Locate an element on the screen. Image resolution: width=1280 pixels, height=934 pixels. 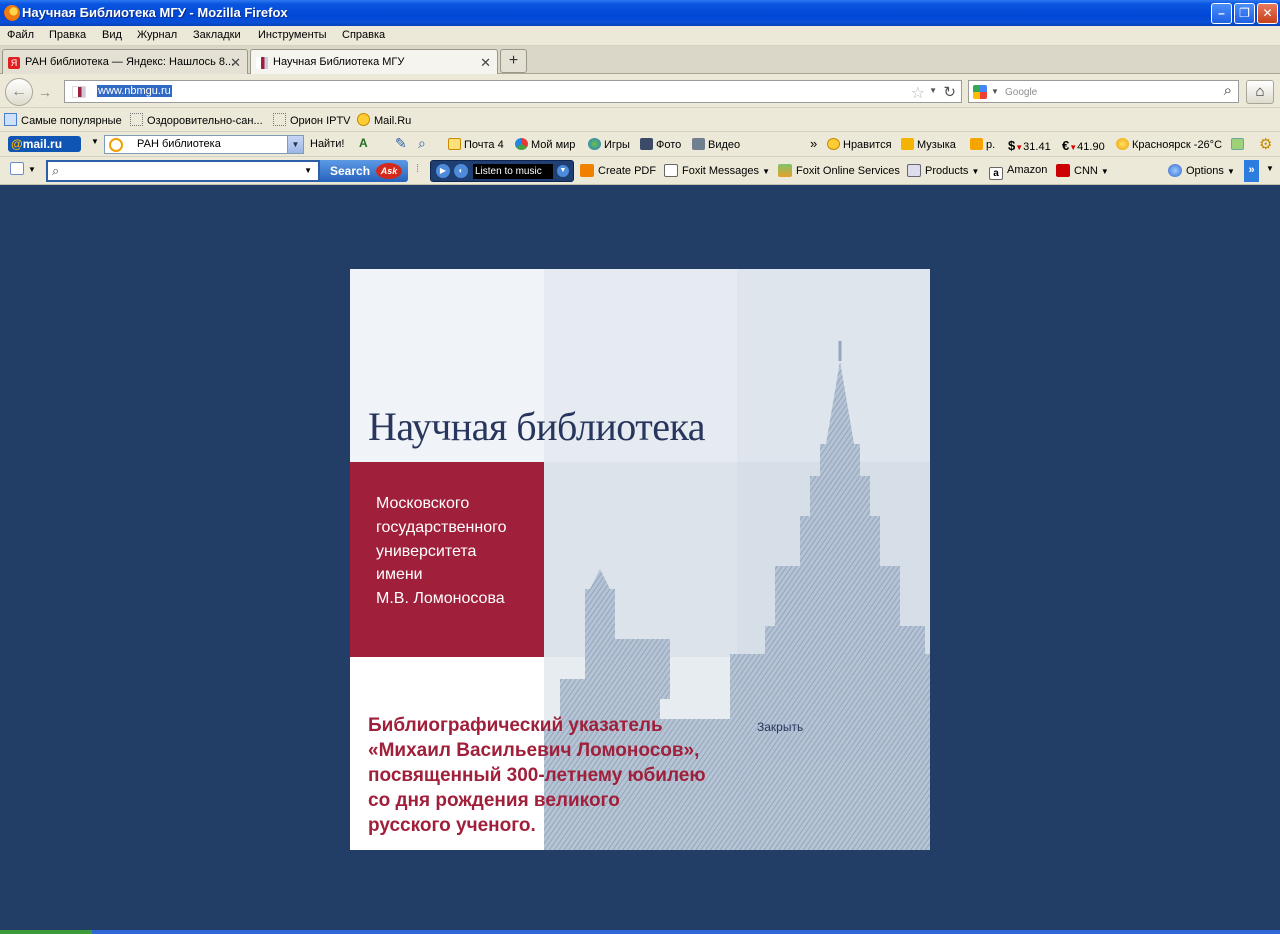
usd-value: 31.41 is located at coordinates (1037, 147).